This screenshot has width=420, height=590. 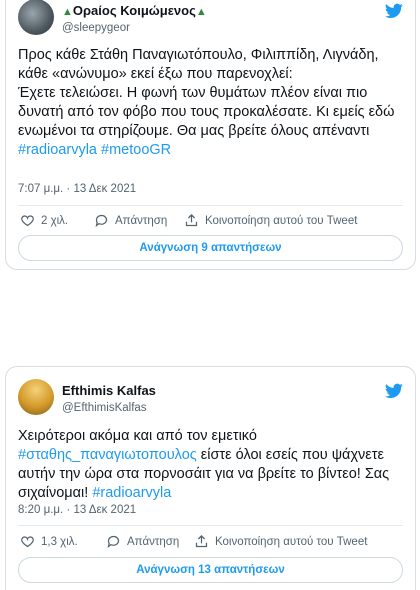 I want to click on read-replies-button: Ανάγνωση 13 απαντήσεων, so click(x=210, y=570).